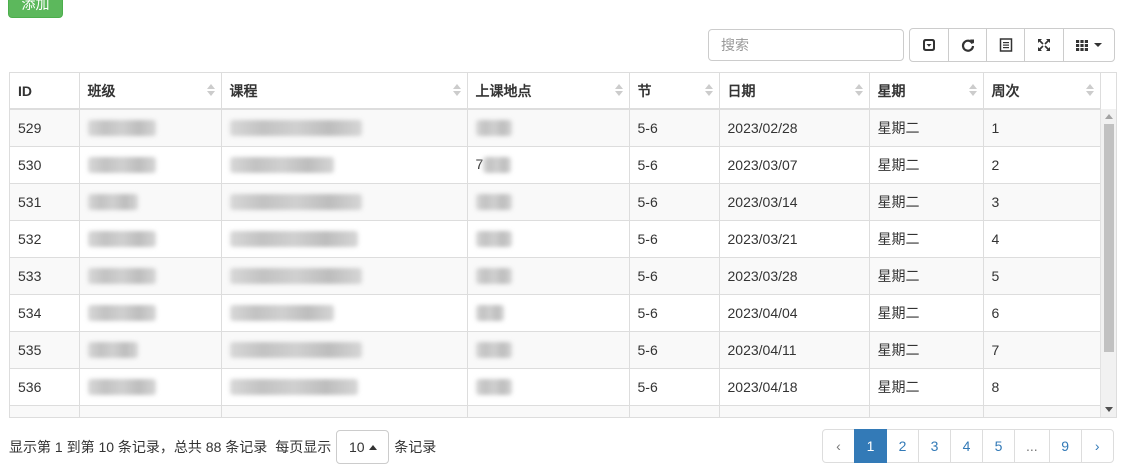 This screenshot has height=476, width=1131. What do you see at coordinates (555, 410) in the screenshot?
I see `table-row-partial` at bounding box center [555, 410].